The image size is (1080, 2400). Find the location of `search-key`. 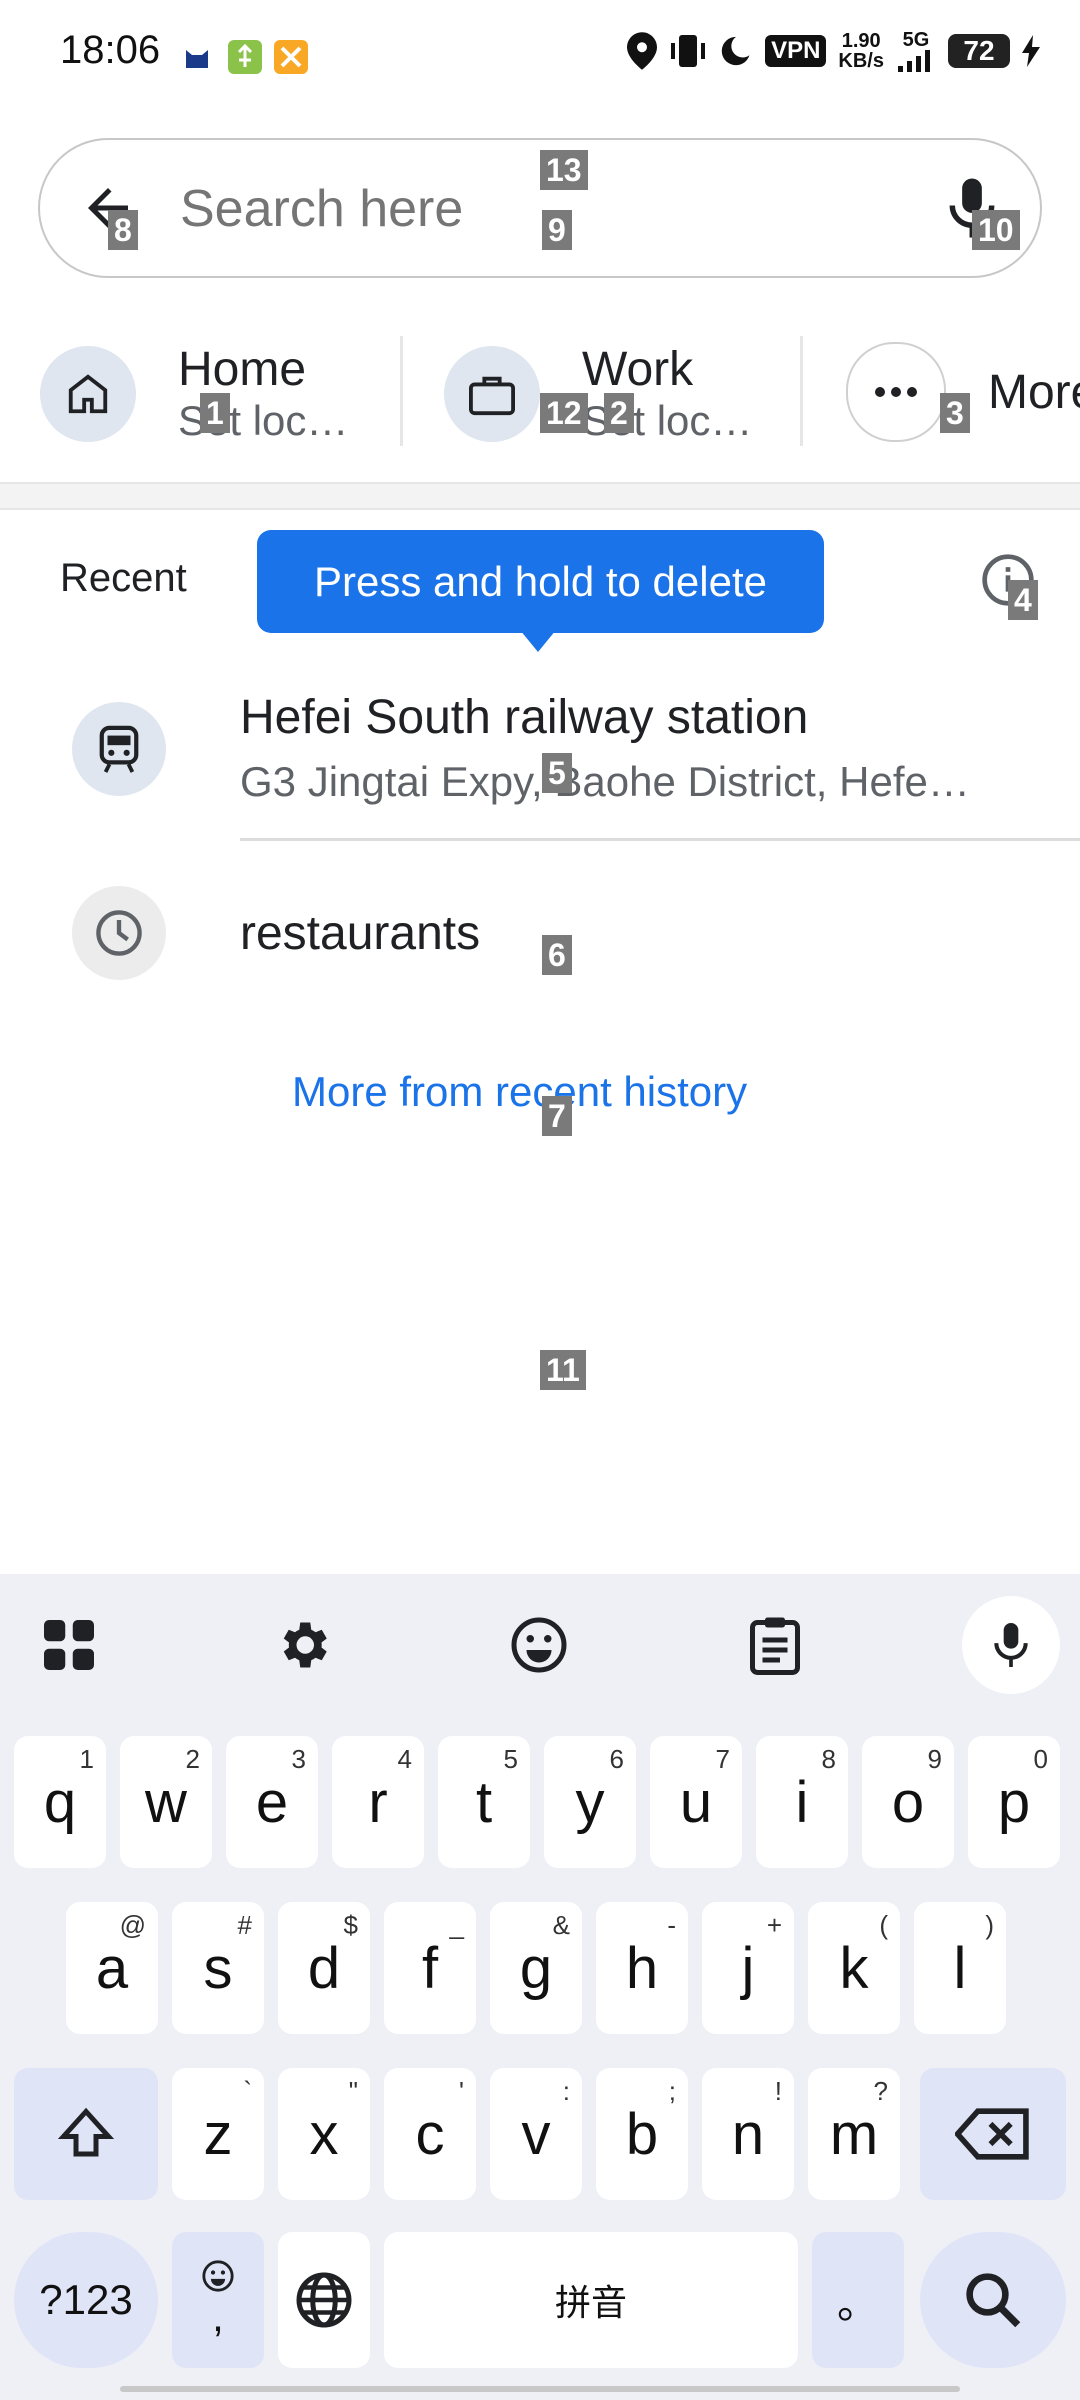

search-key is located at coordinates (993, 2300).